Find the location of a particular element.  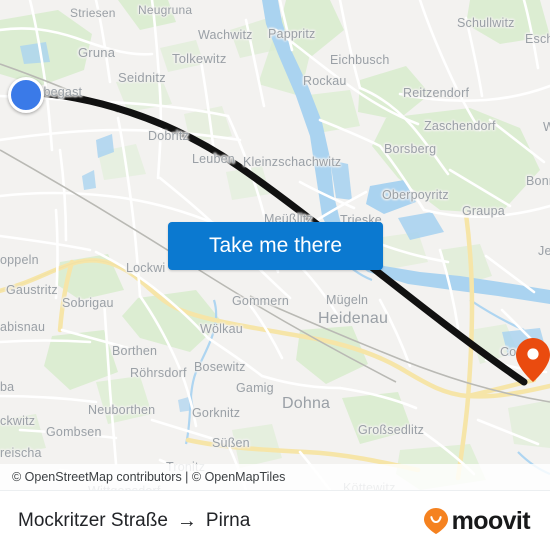

route-summary: Mockritzer Straße → Pirna is located at coordinates (134, 521).